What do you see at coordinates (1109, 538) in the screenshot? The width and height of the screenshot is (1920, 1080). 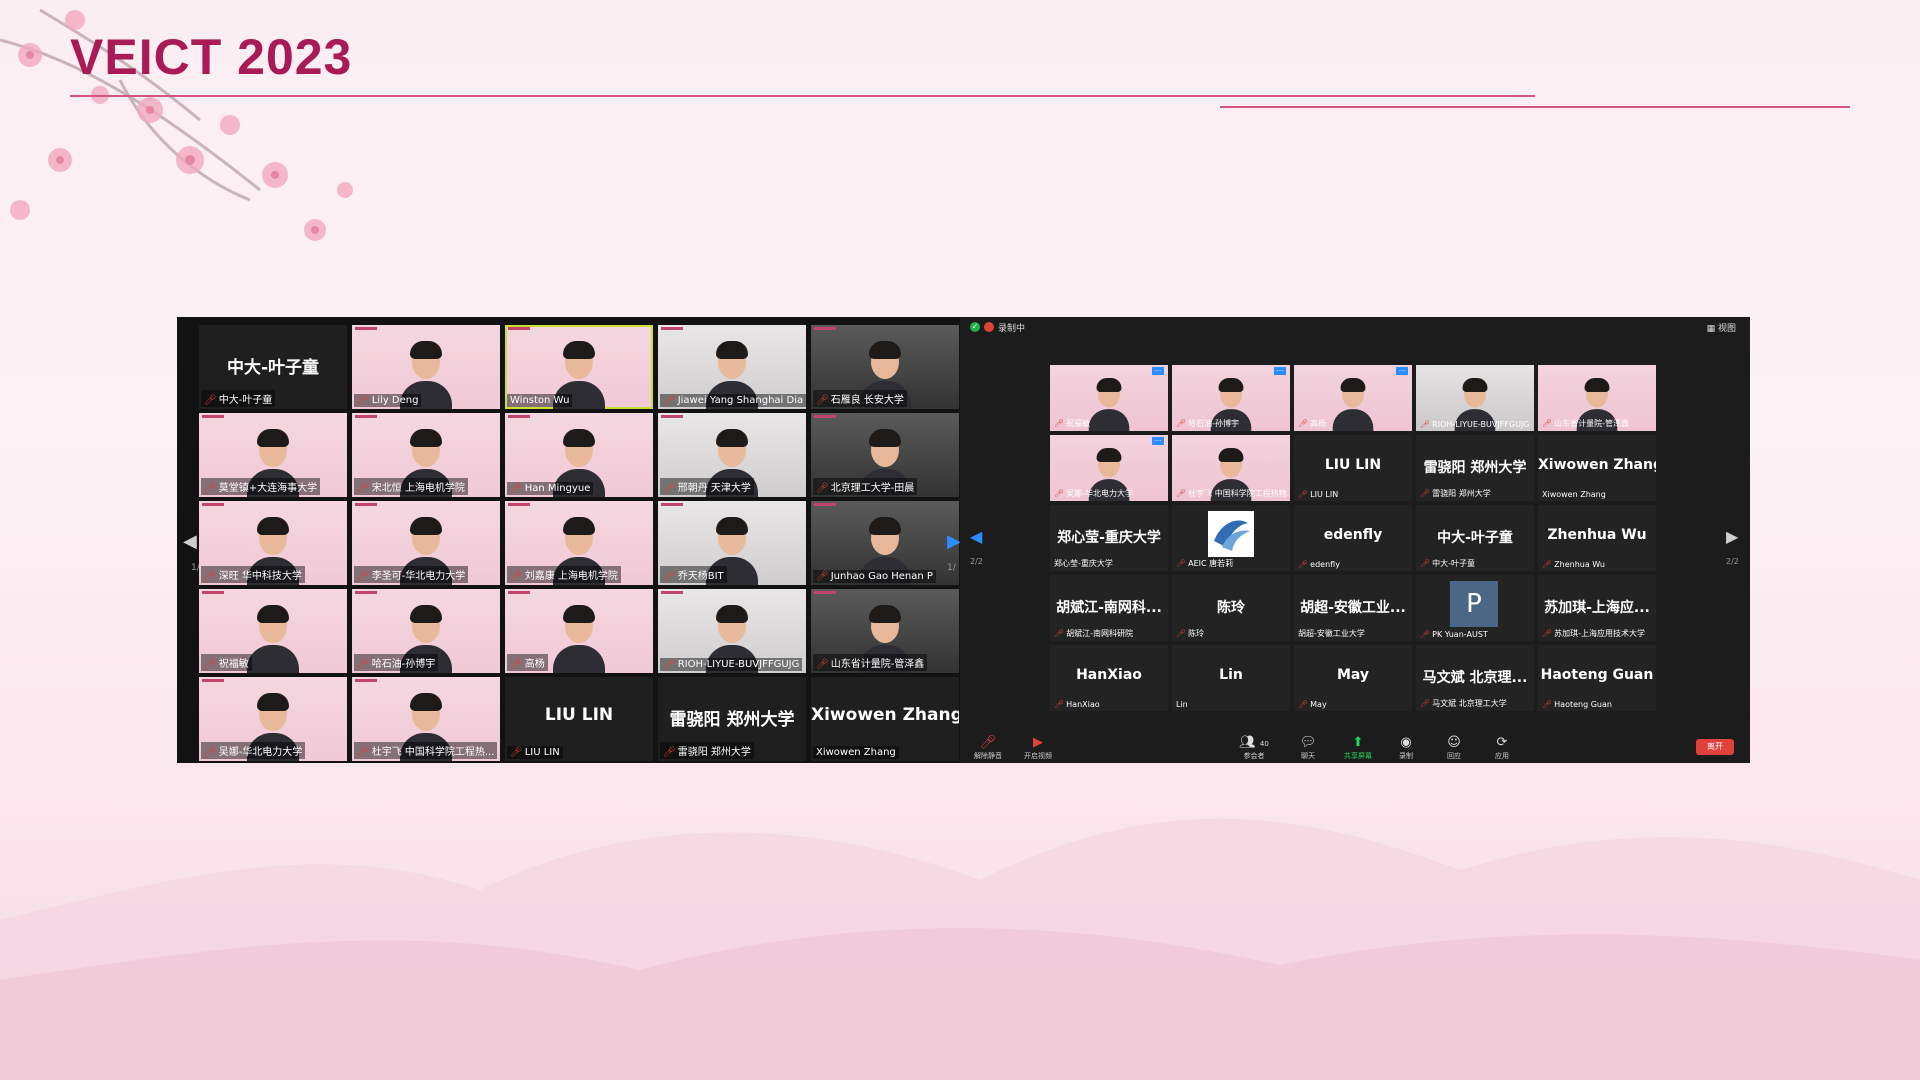 I see `participant-tile: 郑心莹-重庆大学 郑心莹-重庆大学` at bounding box center [1109, 538].